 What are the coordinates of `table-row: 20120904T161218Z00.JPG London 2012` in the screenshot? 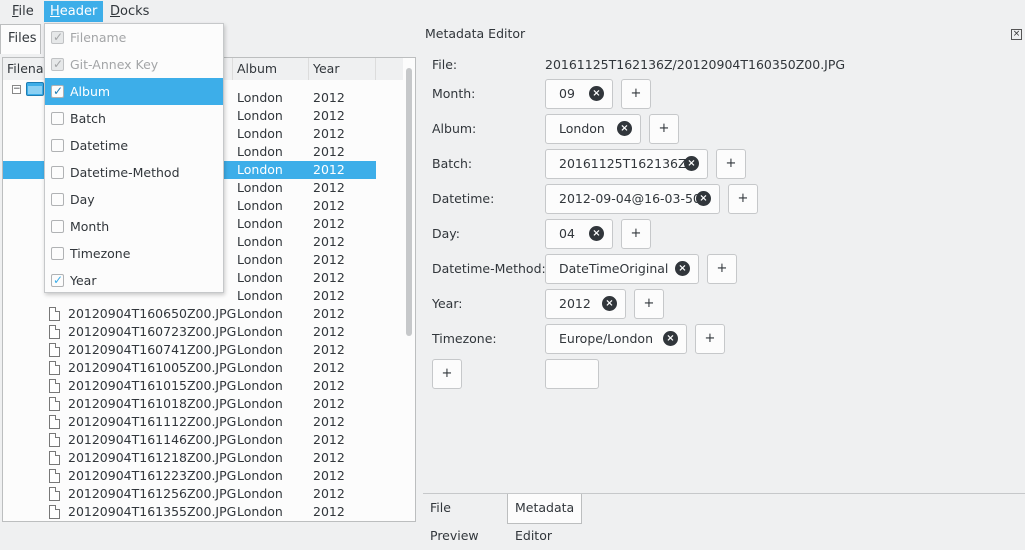 It's located at (189, 458).